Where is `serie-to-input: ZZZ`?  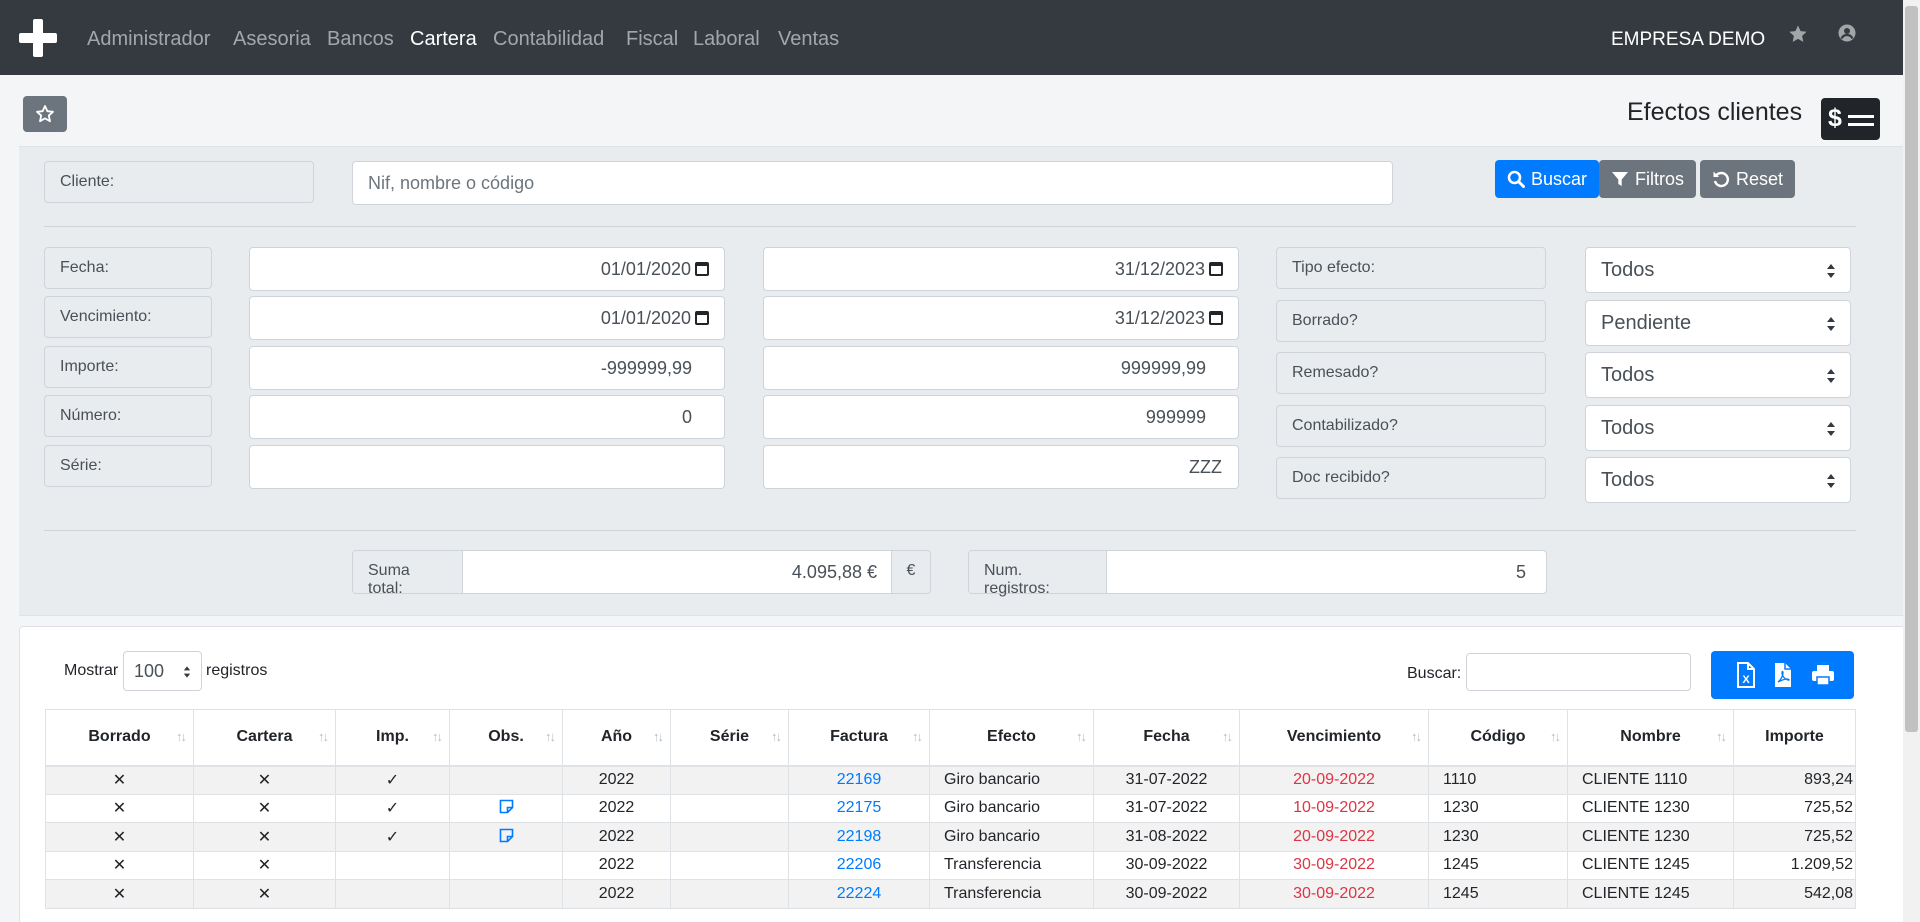
serie-to-input: ZZZ is located at coordinates (1001, 467).